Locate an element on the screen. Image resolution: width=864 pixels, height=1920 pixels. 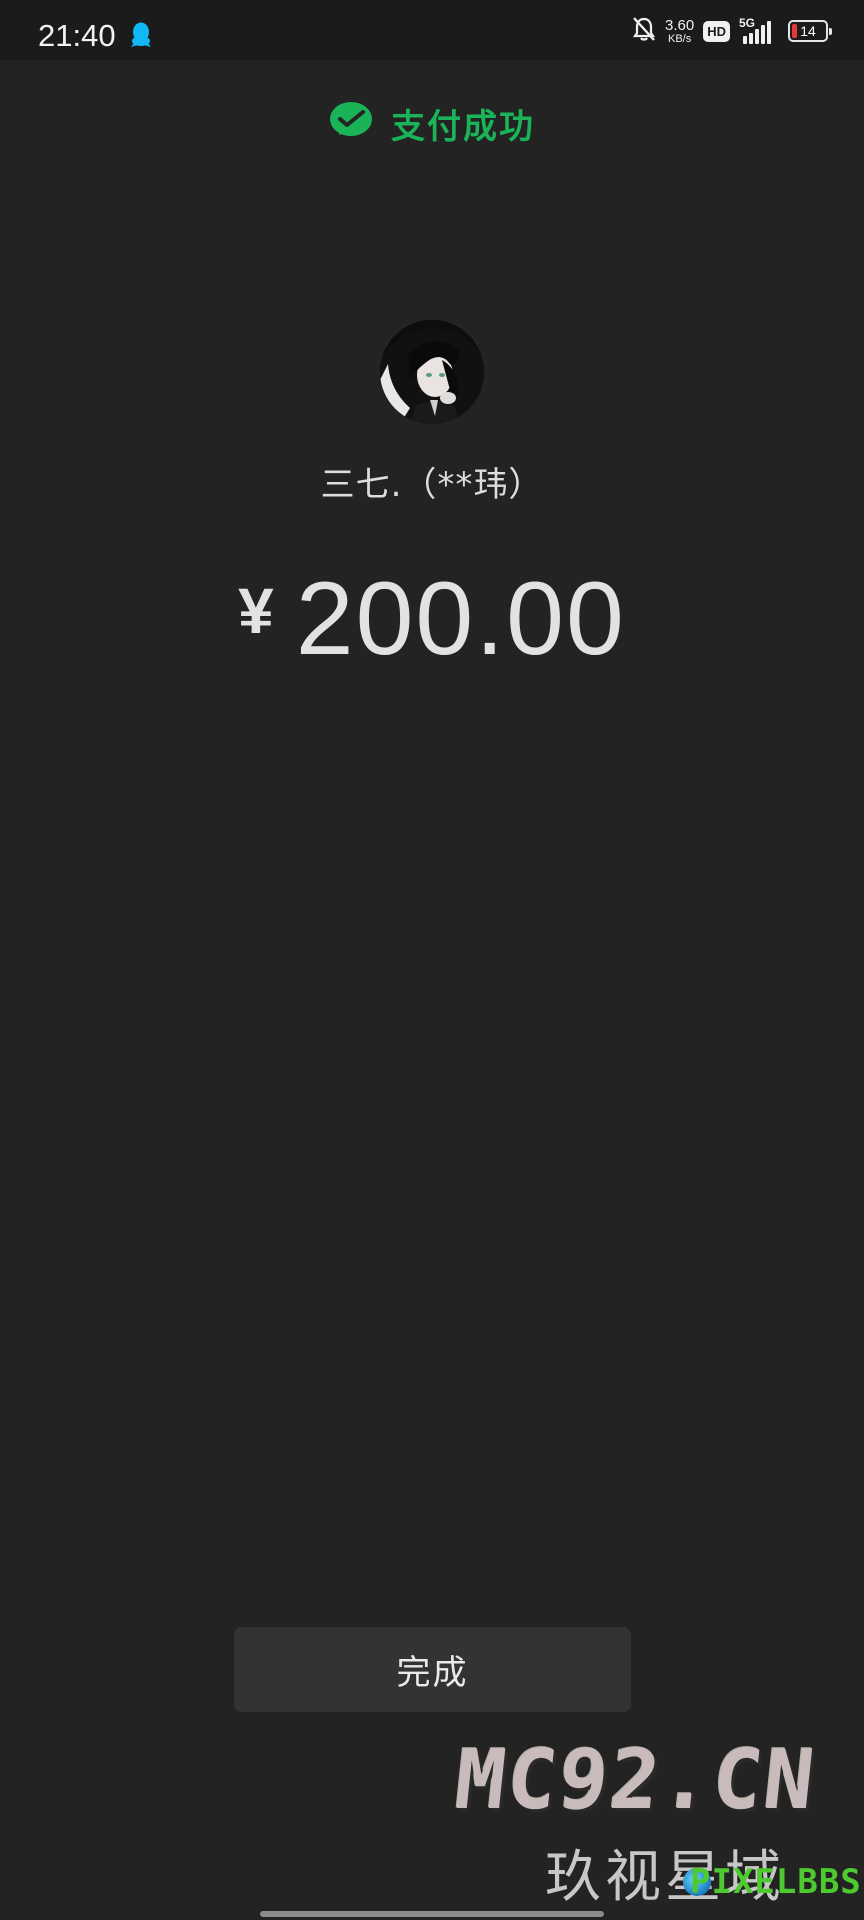
network-type-label: 5G is located at coordinates (747, 23).